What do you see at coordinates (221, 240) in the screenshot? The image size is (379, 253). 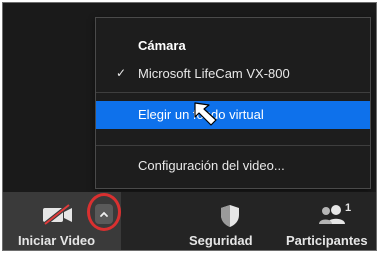 I see `security-button: Seguridad` at bounding box center [221, 240].